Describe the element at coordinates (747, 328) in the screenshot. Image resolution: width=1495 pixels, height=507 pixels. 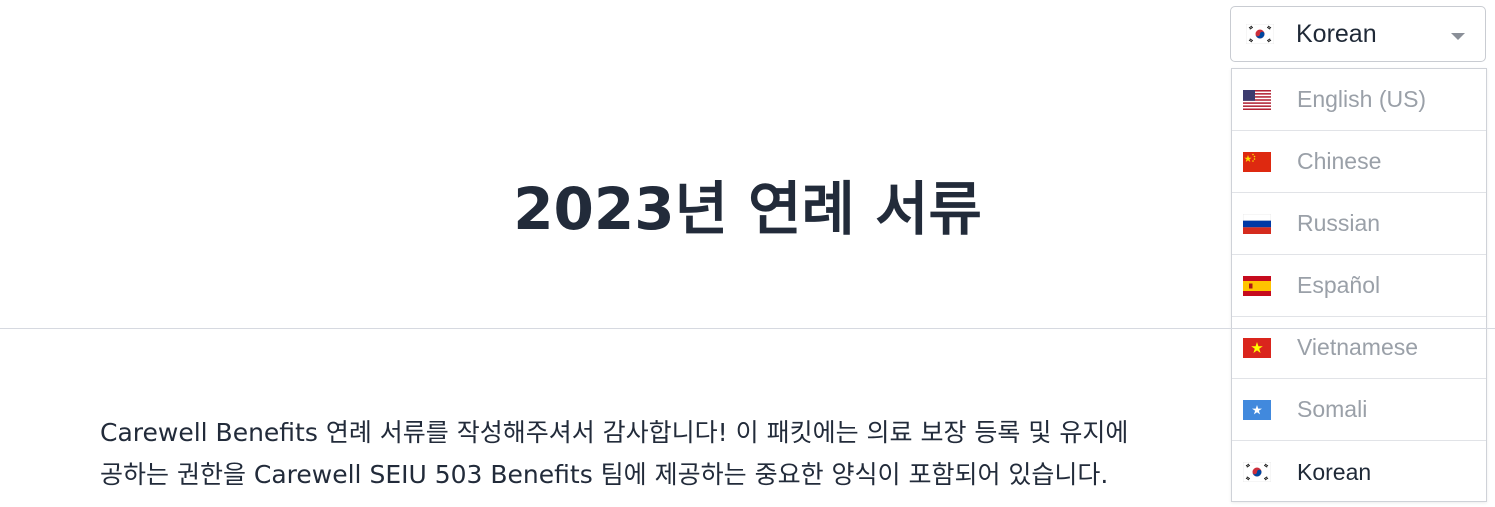
I see `section-divider` at that location.